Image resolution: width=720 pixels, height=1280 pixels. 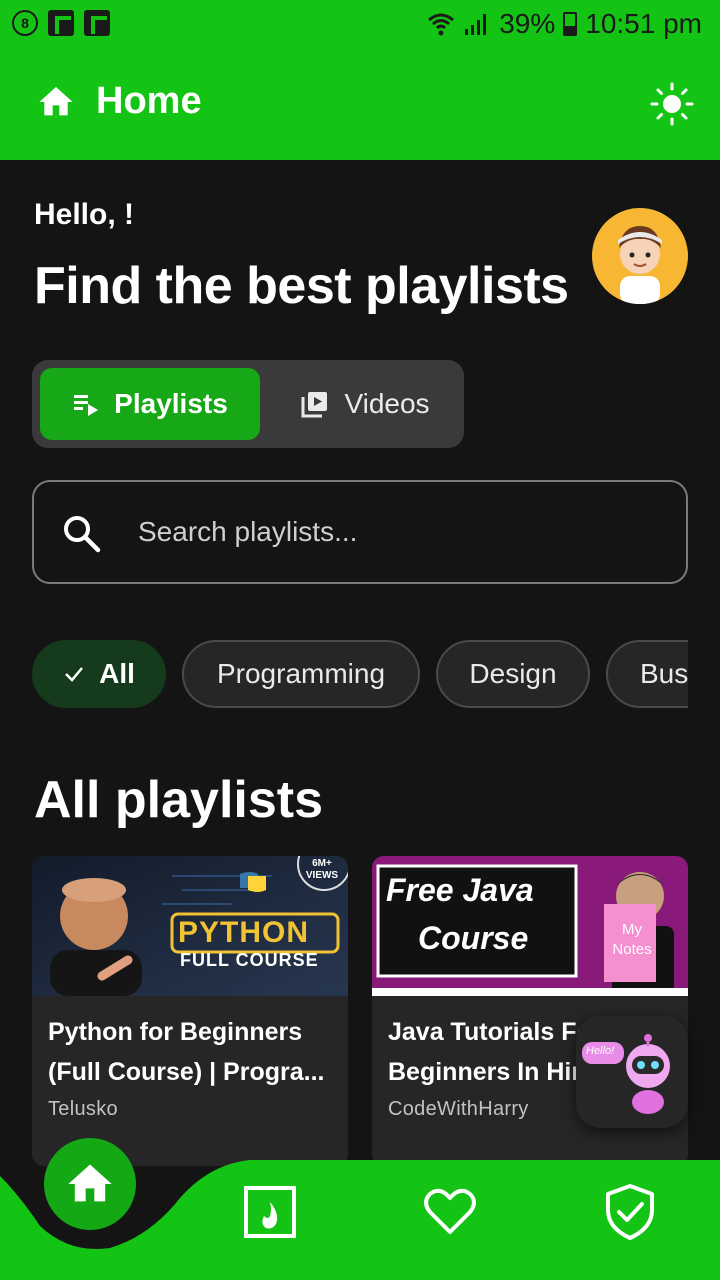 I want to click on clock: 10:51 pm, so click(x=643, y=23).